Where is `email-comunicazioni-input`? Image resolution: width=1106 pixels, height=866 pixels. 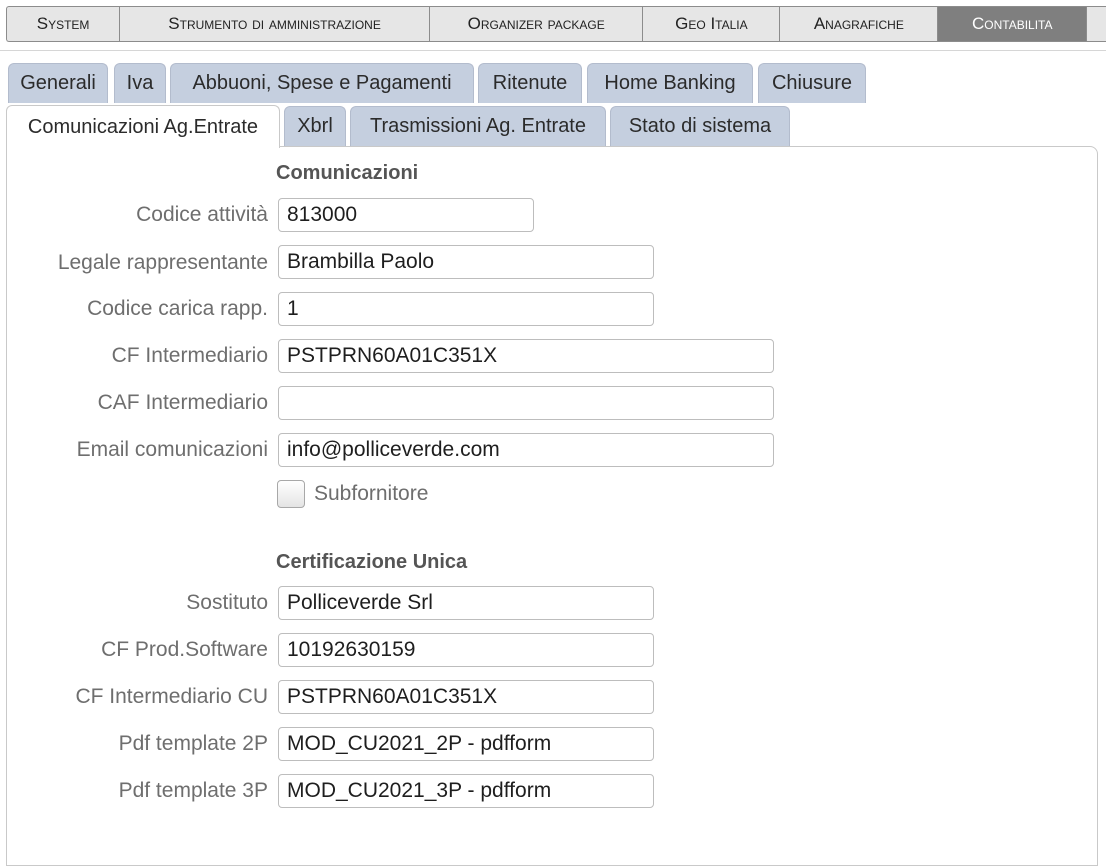 email-comunicazioni-input is located at coordinates (526, 450).